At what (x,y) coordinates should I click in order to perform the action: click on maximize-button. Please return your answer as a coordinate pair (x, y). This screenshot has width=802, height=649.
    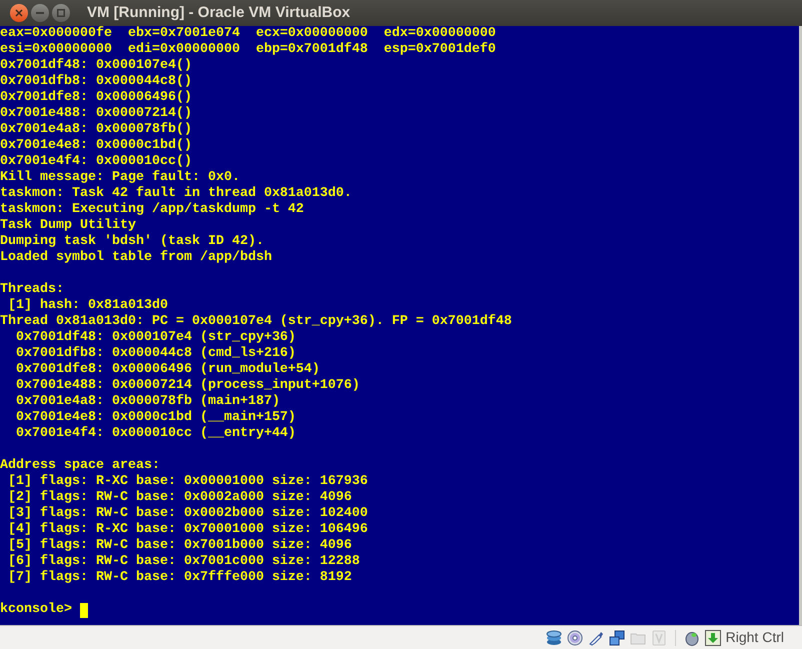
    Looking at the image, I should click on (61, 13).